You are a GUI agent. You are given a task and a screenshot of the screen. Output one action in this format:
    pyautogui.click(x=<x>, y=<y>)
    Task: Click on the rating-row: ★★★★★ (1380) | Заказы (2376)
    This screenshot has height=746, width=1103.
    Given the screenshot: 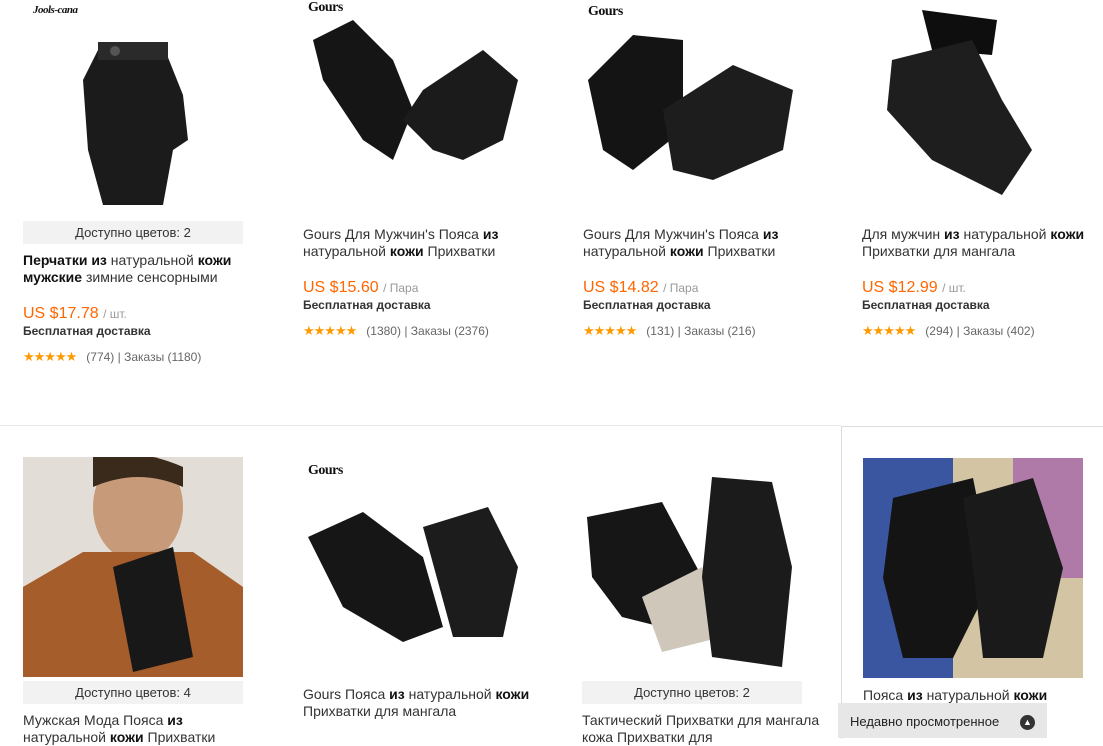 What is the action you would take?
    pyautogui.click(x=396, y=330)
    